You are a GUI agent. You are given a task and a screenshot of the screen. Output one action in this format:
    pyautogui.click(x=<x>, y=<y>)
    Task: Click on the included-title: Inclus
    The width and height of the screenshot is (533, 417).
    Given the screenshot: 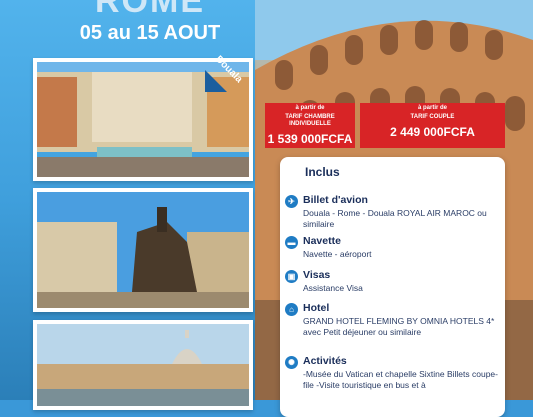 What is the action you would take?
    pyautogui.click(x=322, y=172)
    